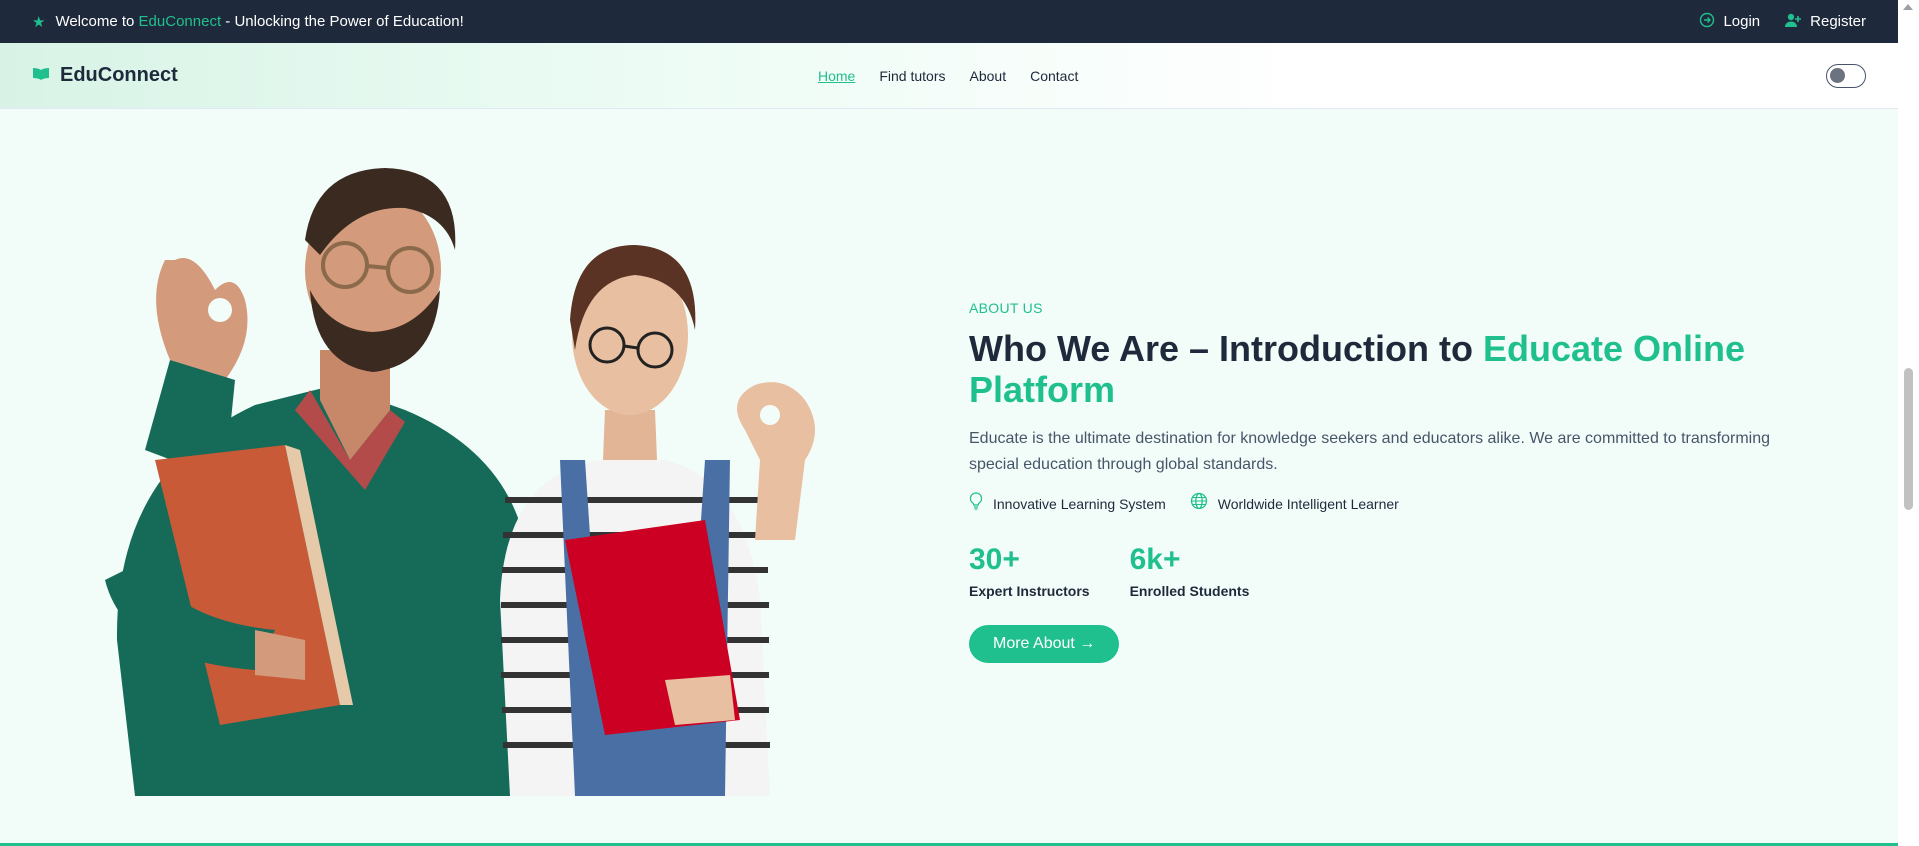  What do you see at coordinates (912, 76) in the screenshot?
I see `nav-find-tutors: Find tutors` at bounding box center [912, 76].